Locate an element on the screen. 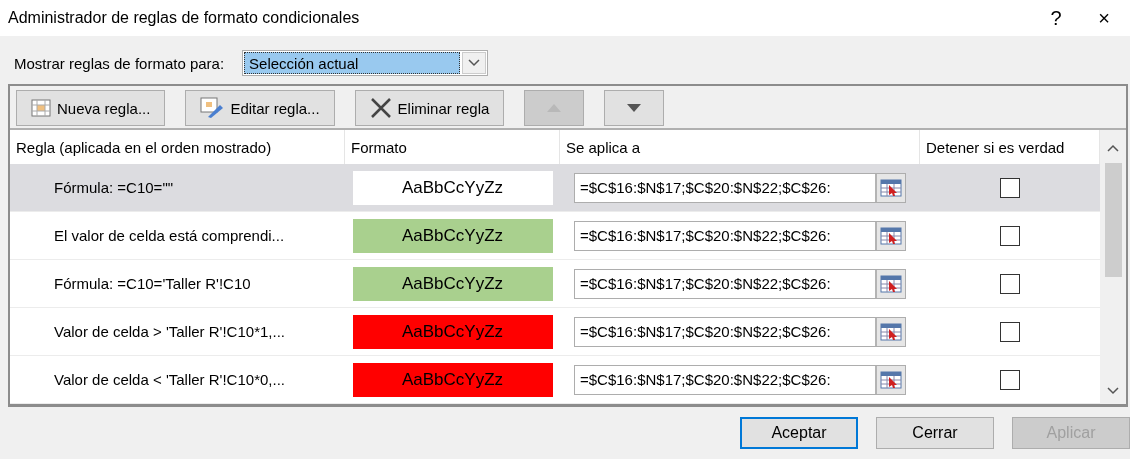 This screenshot has width=1130, height=459. help-button: ? is located at coordinates (1056, 18).